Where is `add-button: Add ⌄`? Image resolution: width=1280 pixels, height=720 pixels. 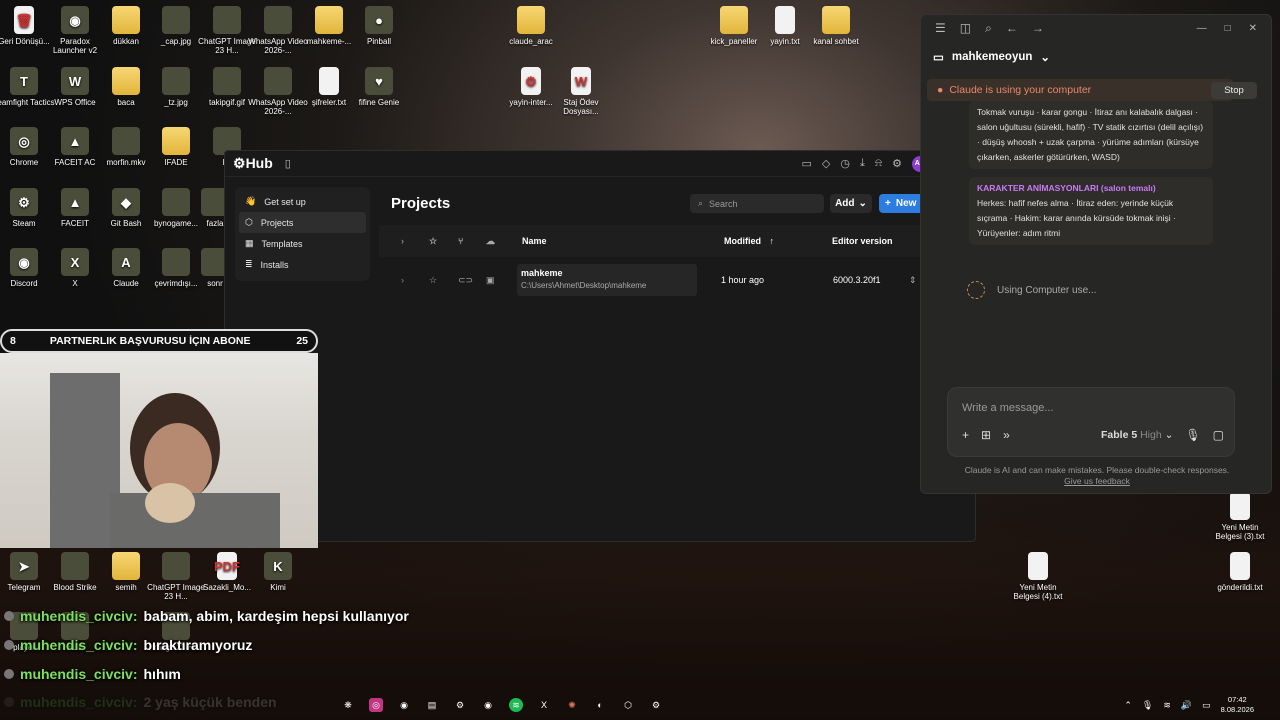
add-button: Add ⌄ is located at coordinates (851, 203).